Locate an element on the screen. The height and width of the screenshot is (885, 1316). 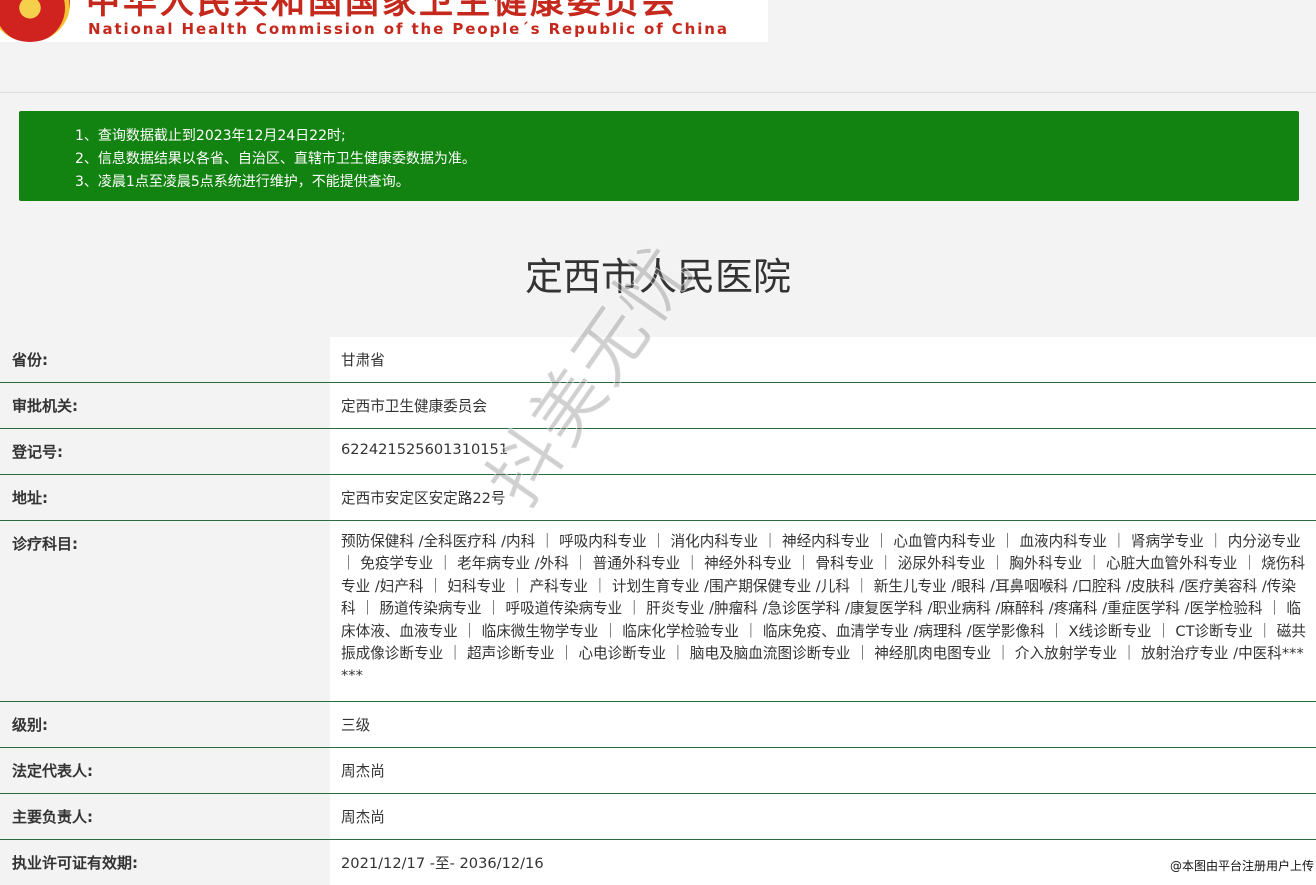
row-province: 省份: 甘肃省 is located at coordinates (658, 360).